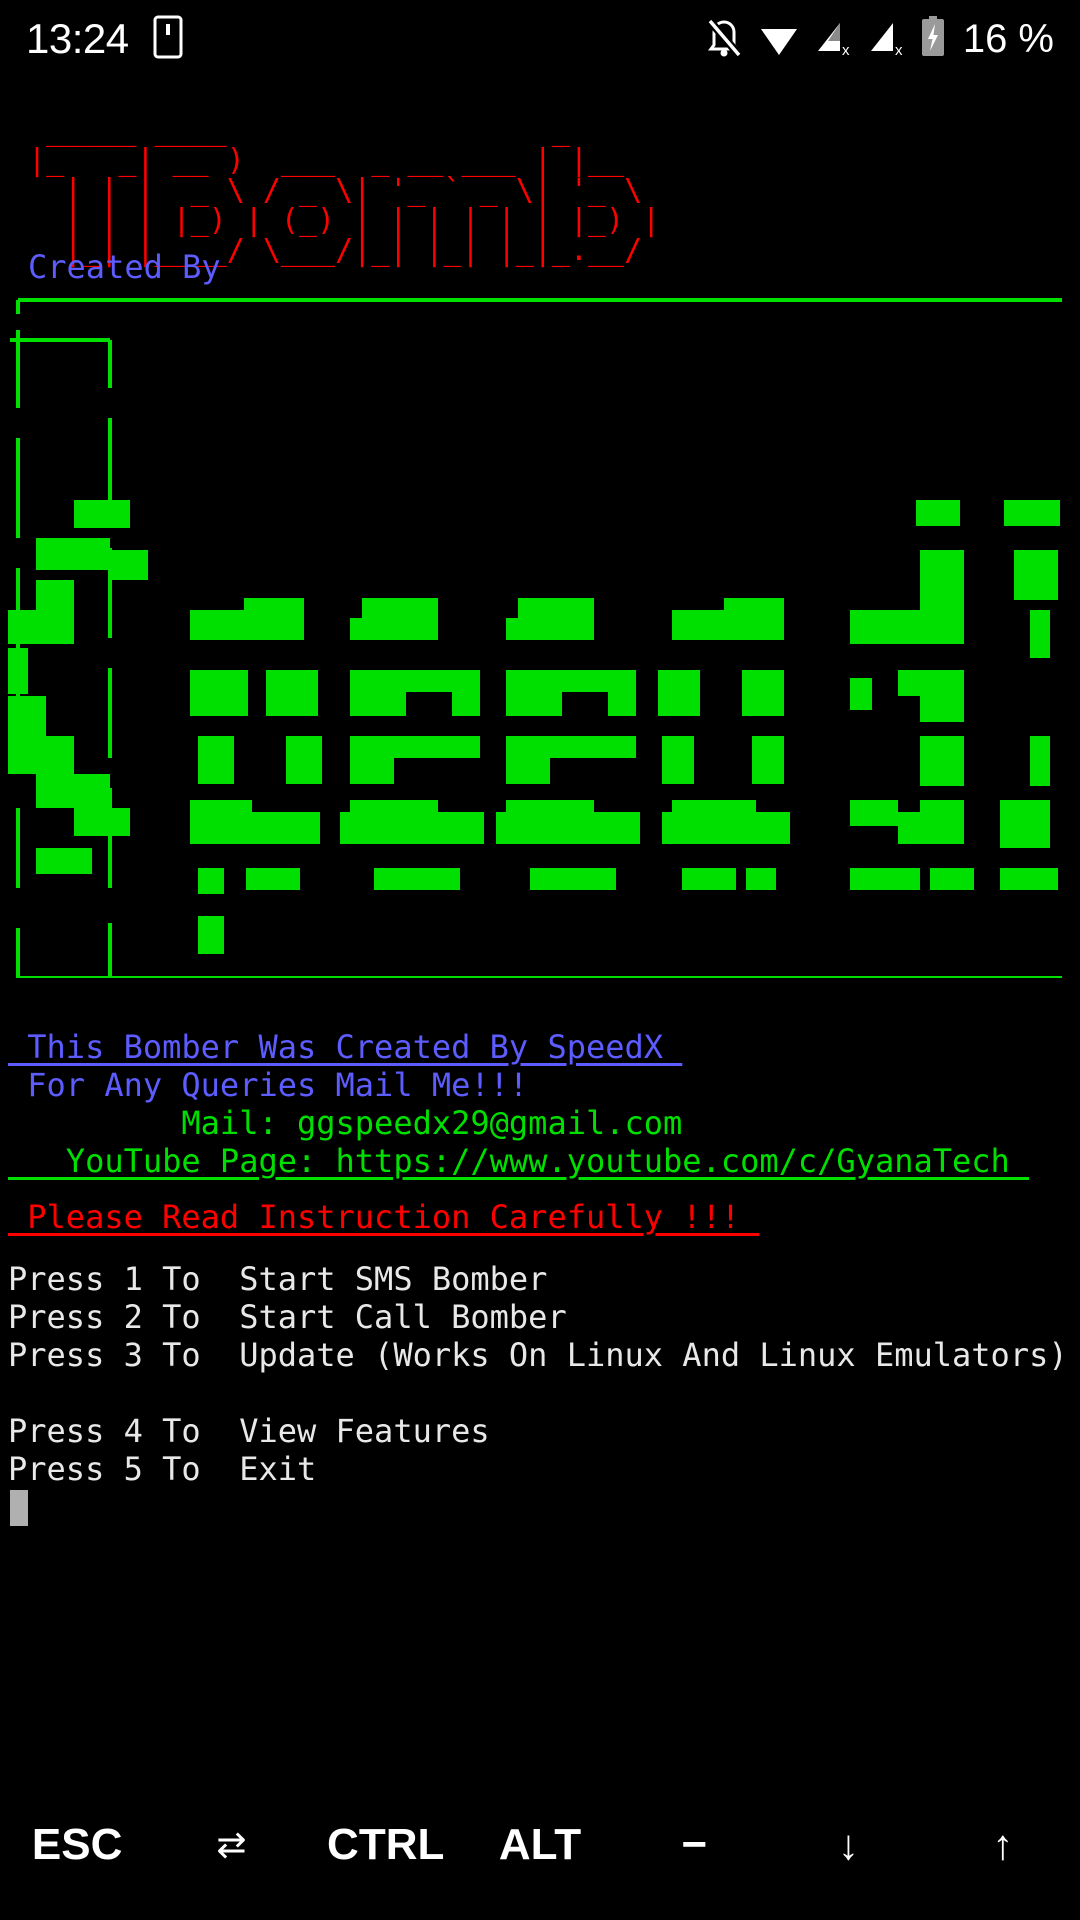  What do you see at coordinates (848, 1845) in the screenshot?
I see `arrow-down-key: ↓` at bounding box center [848, 1845].